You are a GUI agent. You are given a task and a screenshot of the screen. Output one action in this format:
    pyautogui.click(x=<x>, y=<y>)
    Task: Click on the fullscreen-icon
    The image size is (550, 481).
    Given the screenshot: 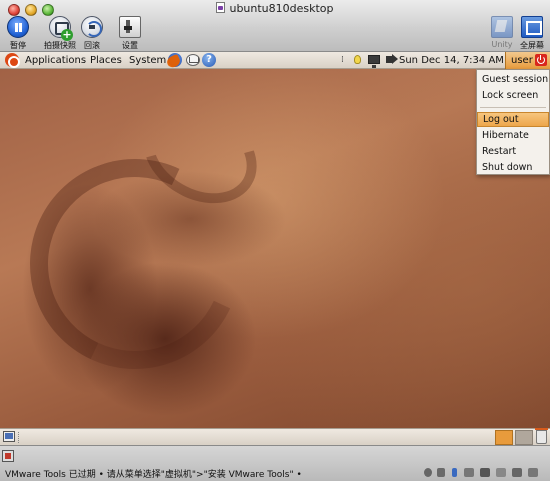 What is the action you would take?
    pyautogui.click(x=532, y=27)
    